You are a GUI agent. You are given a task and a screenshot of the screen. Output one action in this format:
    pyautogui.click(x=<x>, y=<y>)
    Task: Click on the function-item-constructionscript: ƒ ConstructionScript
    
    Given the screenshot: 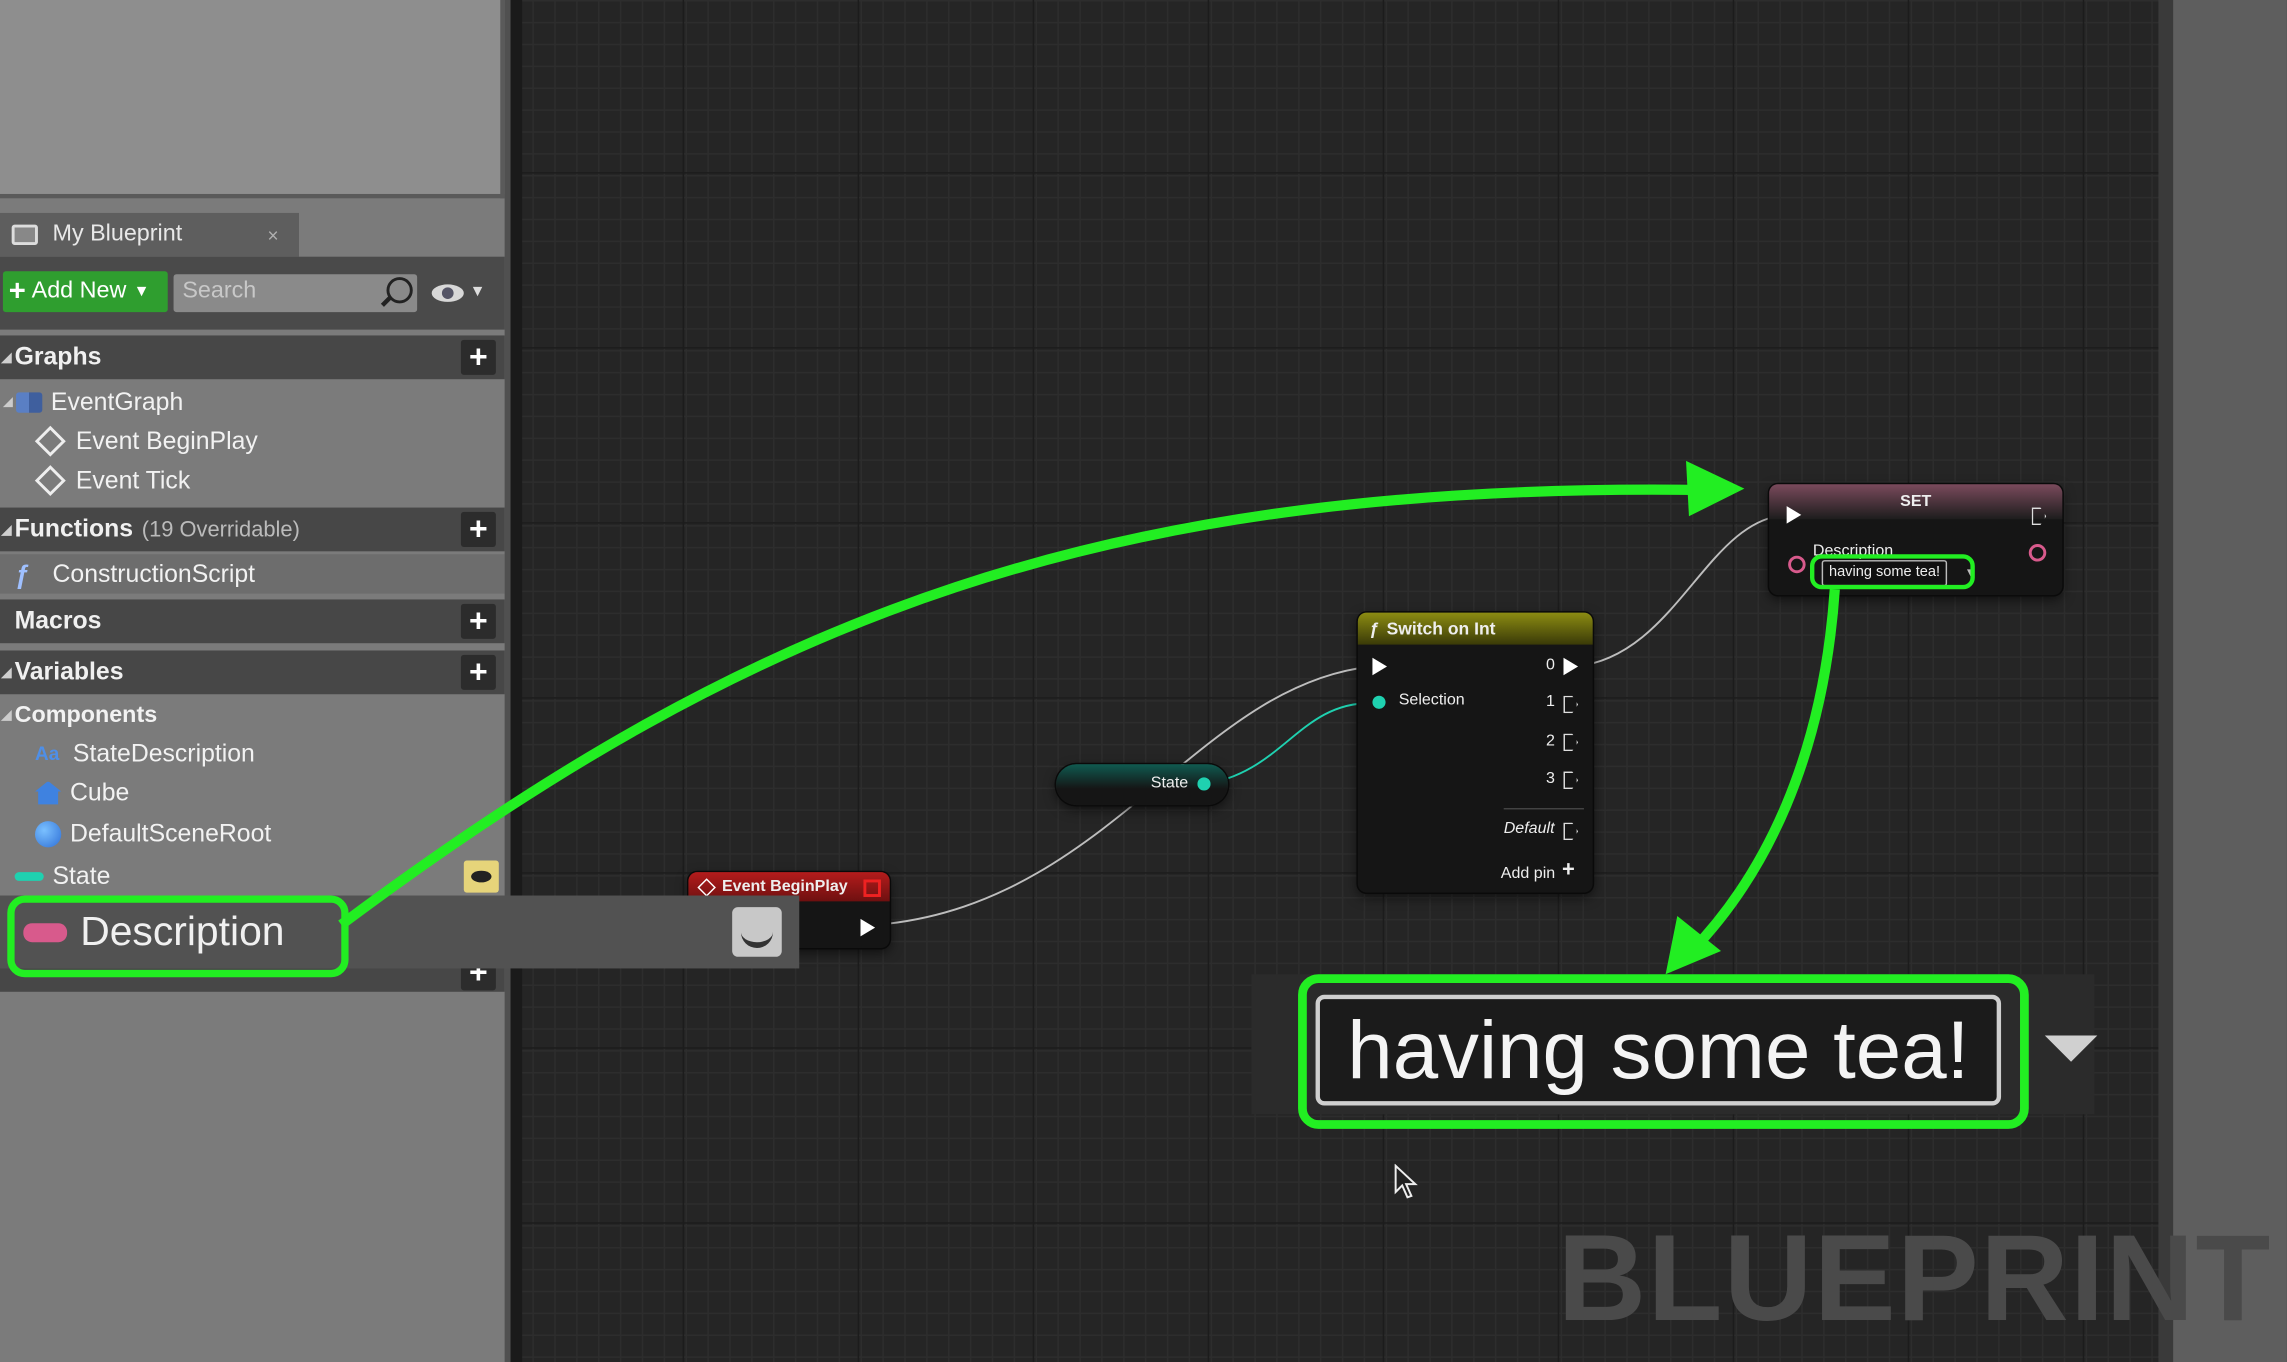 What is the action you would take?
    pyautogui.click(x=252, y=574)
    